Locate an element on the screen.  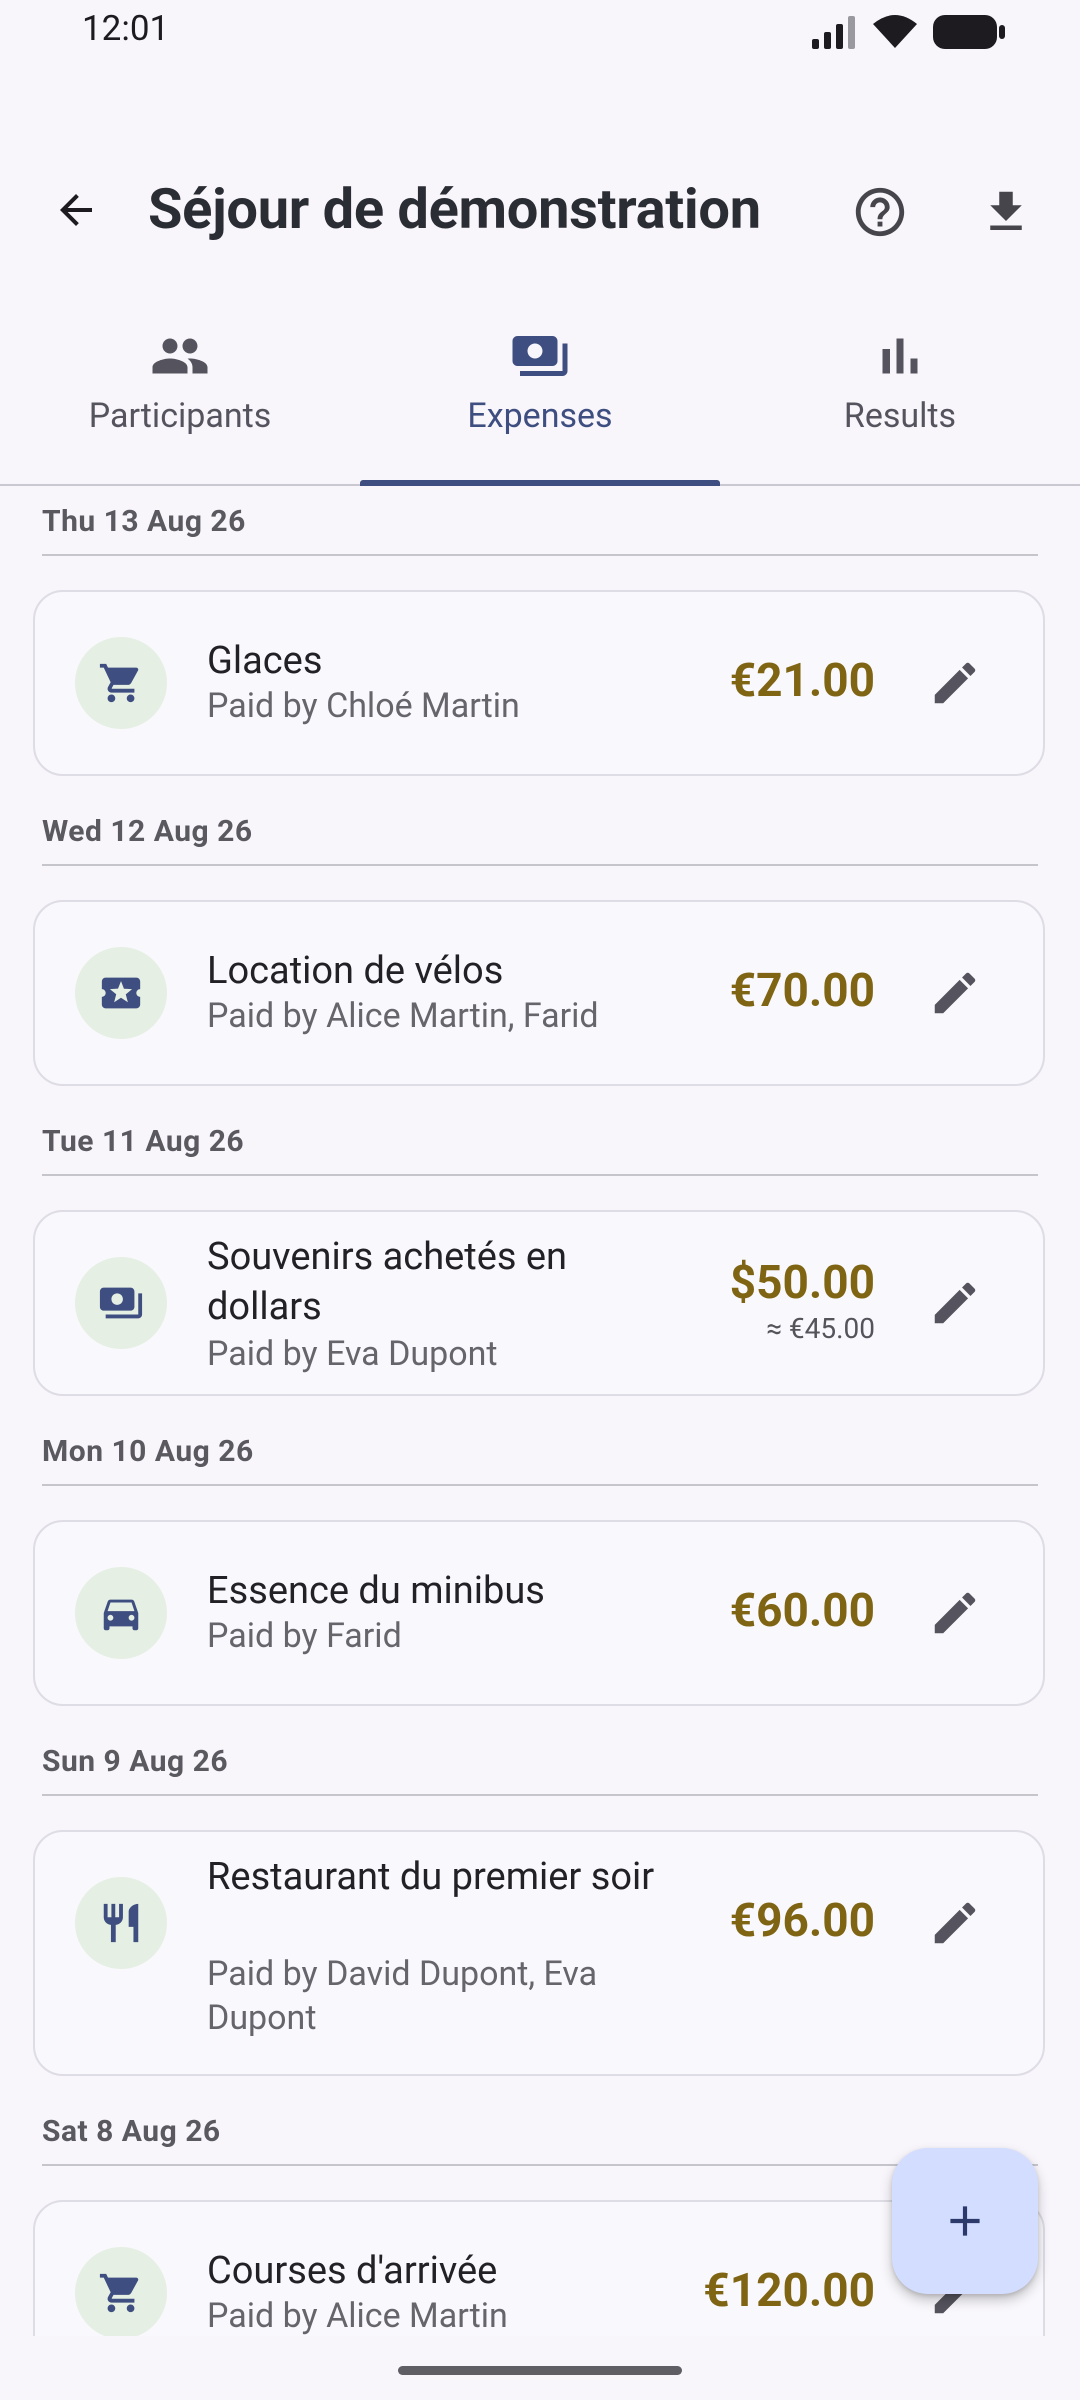
status-bar: 12:01 is located at coordinates (540, 32).